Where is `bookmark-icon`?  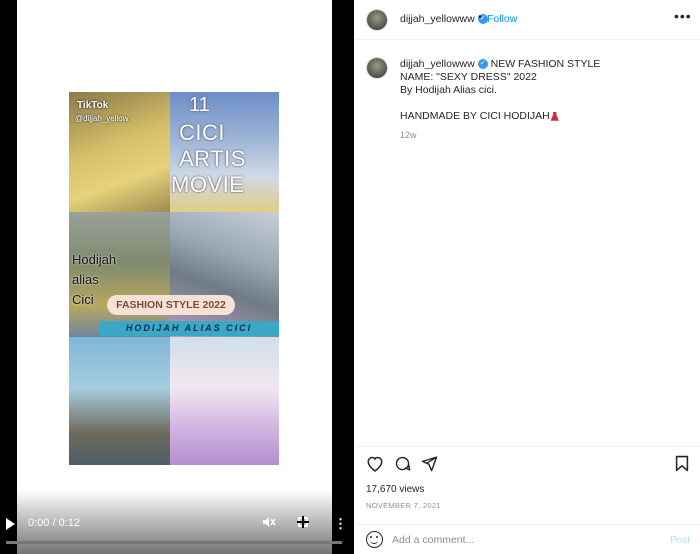
bookmark-icon is located at coordinates (682, 466).